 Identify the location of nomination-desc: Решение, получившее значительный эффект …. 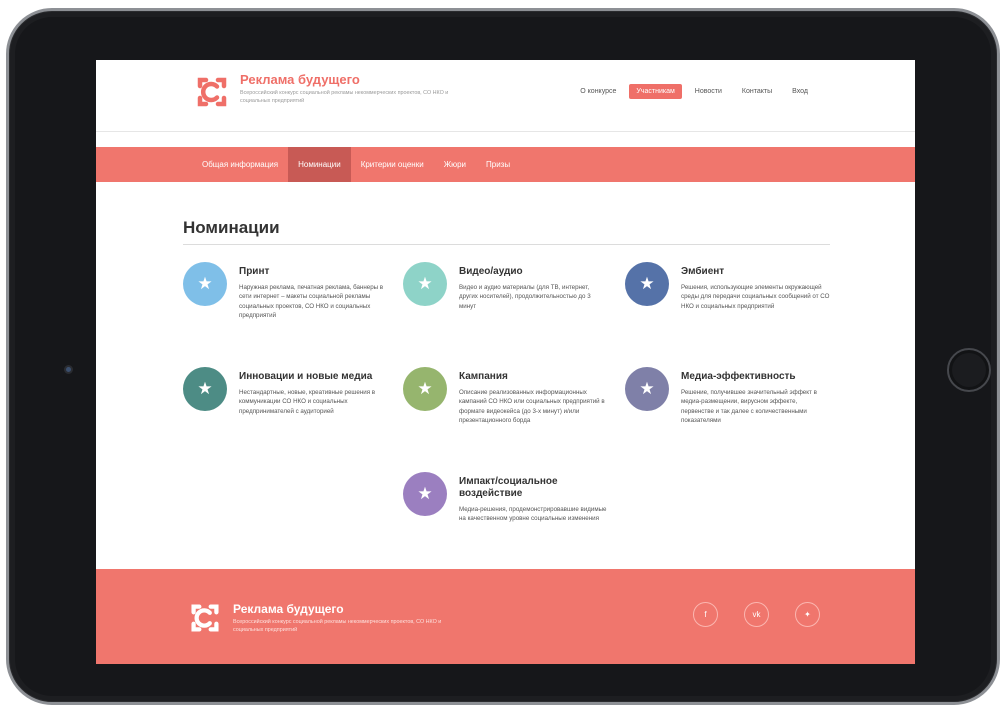
(749, 407).